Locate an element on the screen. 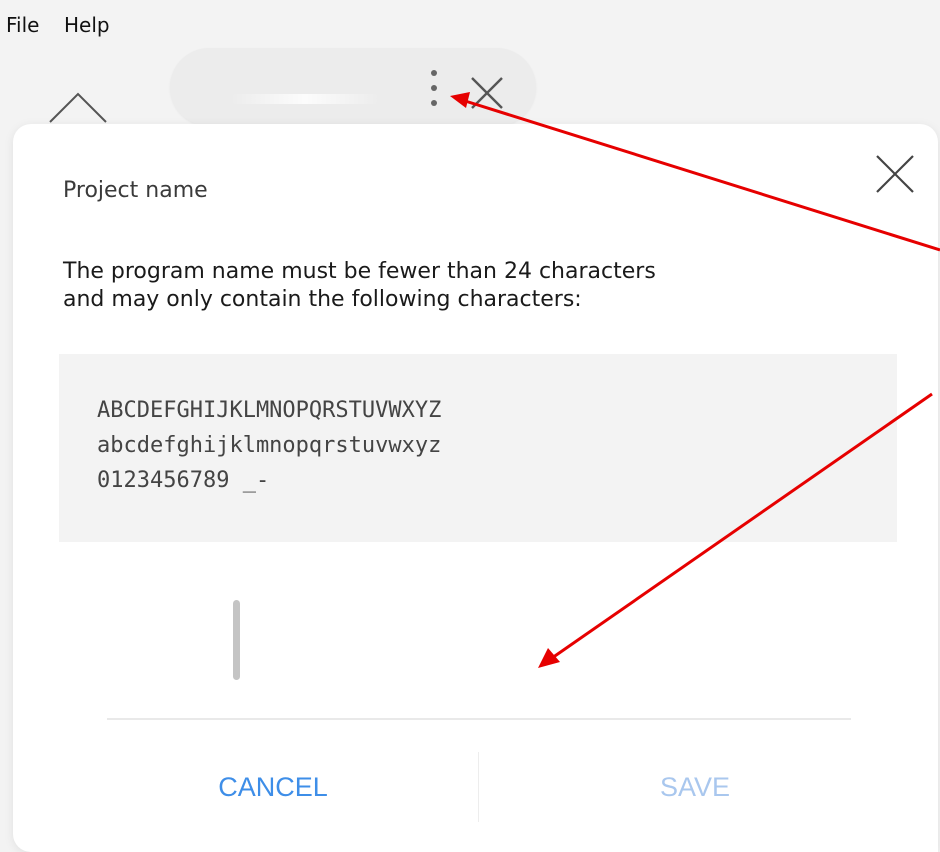 This screenshot has width=940, height=852. menu-bar: File Help is located at coordinates (470, 21).